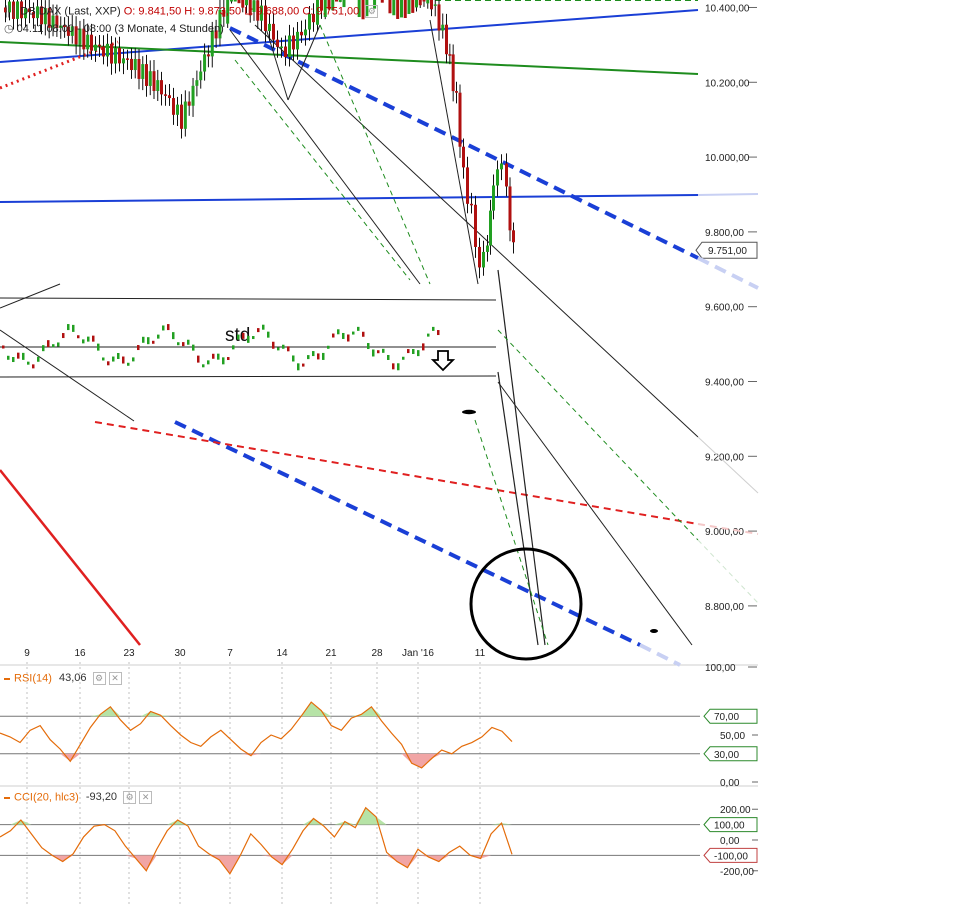 The height and width of the screenshot is (910, 958). What do you see at coordinates (731, 856) in the screenshot?
I see `cci-tick-label: -100,00` at bounding box center [731, 856].